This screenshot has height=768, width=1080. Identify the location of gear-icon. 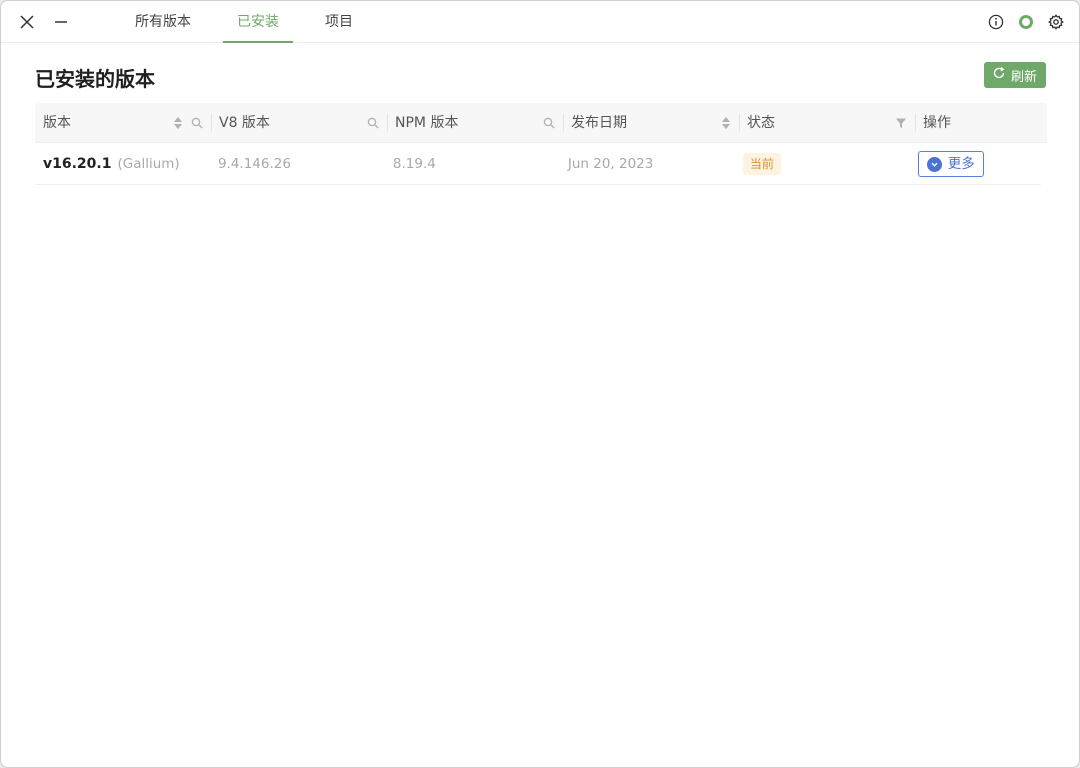
(1056, 22).